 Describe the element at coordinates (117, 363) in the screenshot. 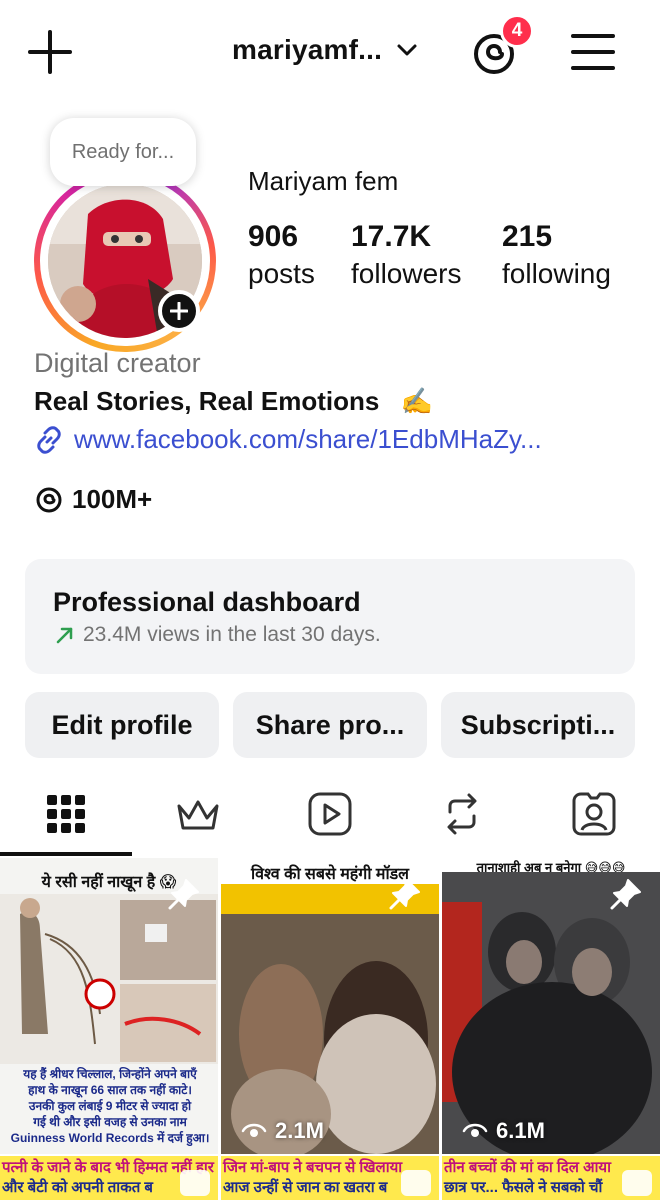

I see `profile-category: Digital creator` at that location.